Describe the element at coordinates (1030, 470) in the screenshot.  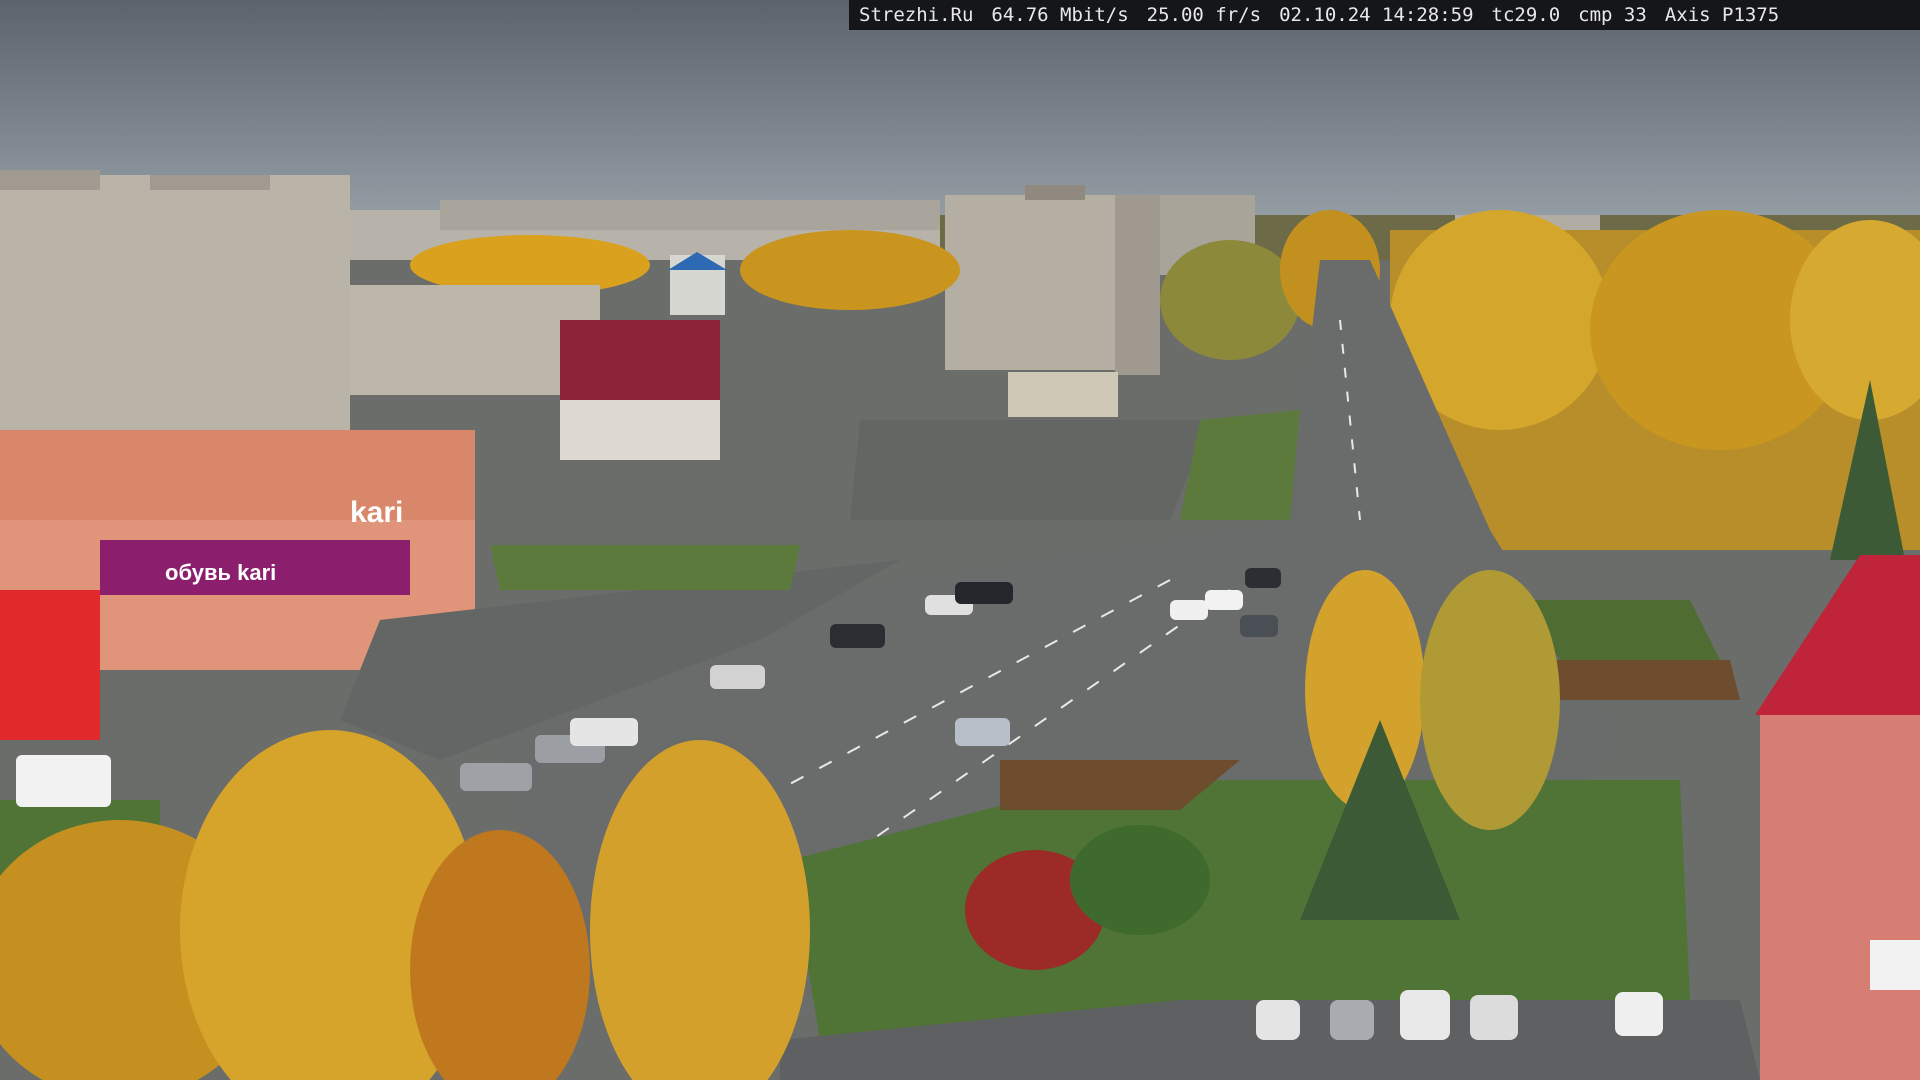
I see `central-plaza` at that location.